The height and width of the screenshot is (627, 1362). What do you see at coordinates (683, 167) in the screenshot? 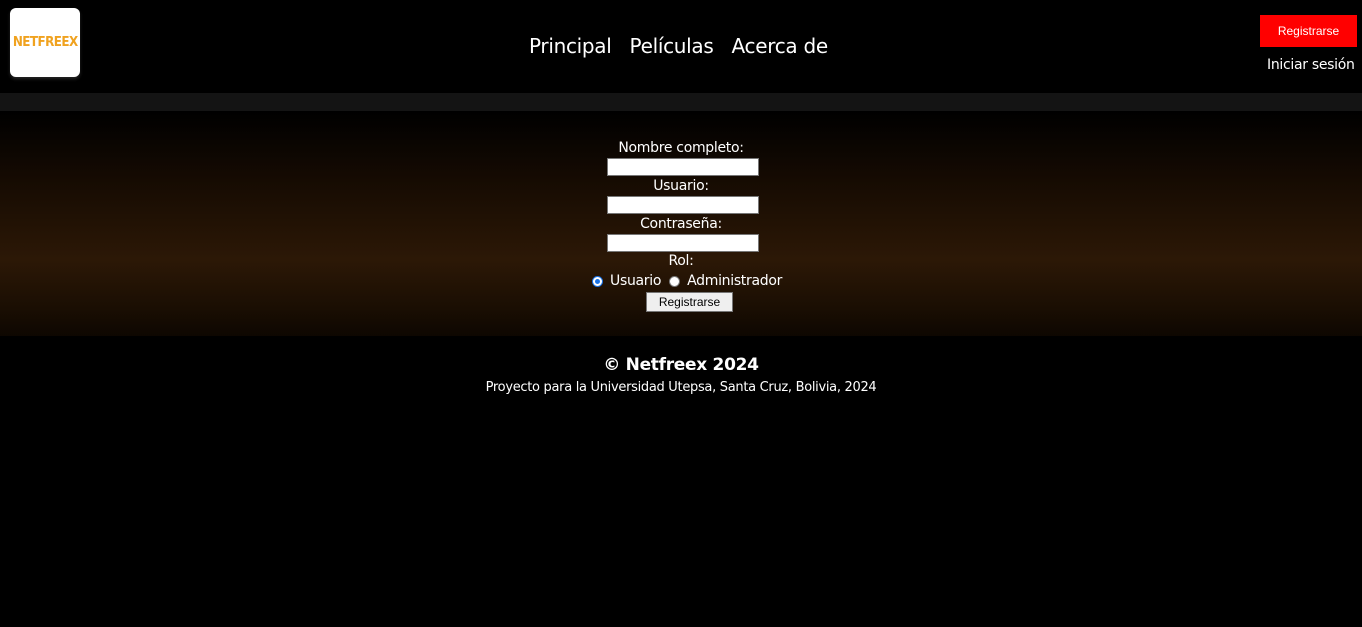
I see `fullname-input` at bounding box center [683, 167].